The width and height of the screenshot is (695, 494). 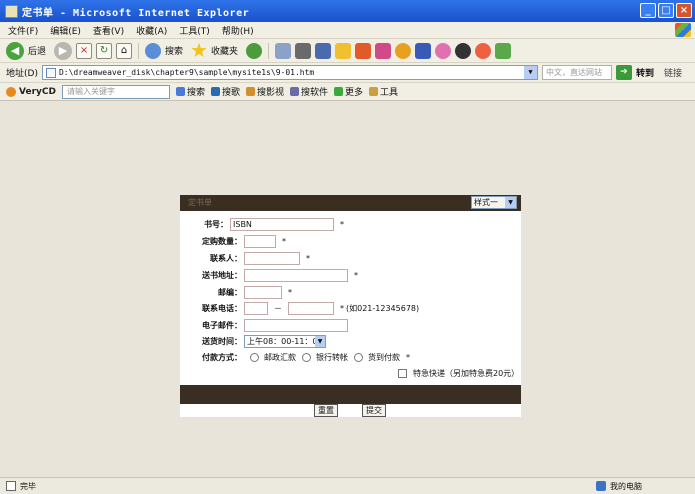 What do you see at coordinates (272, 258) in the screenshot?
I see `contact-field` at bounding box center [272, 258].